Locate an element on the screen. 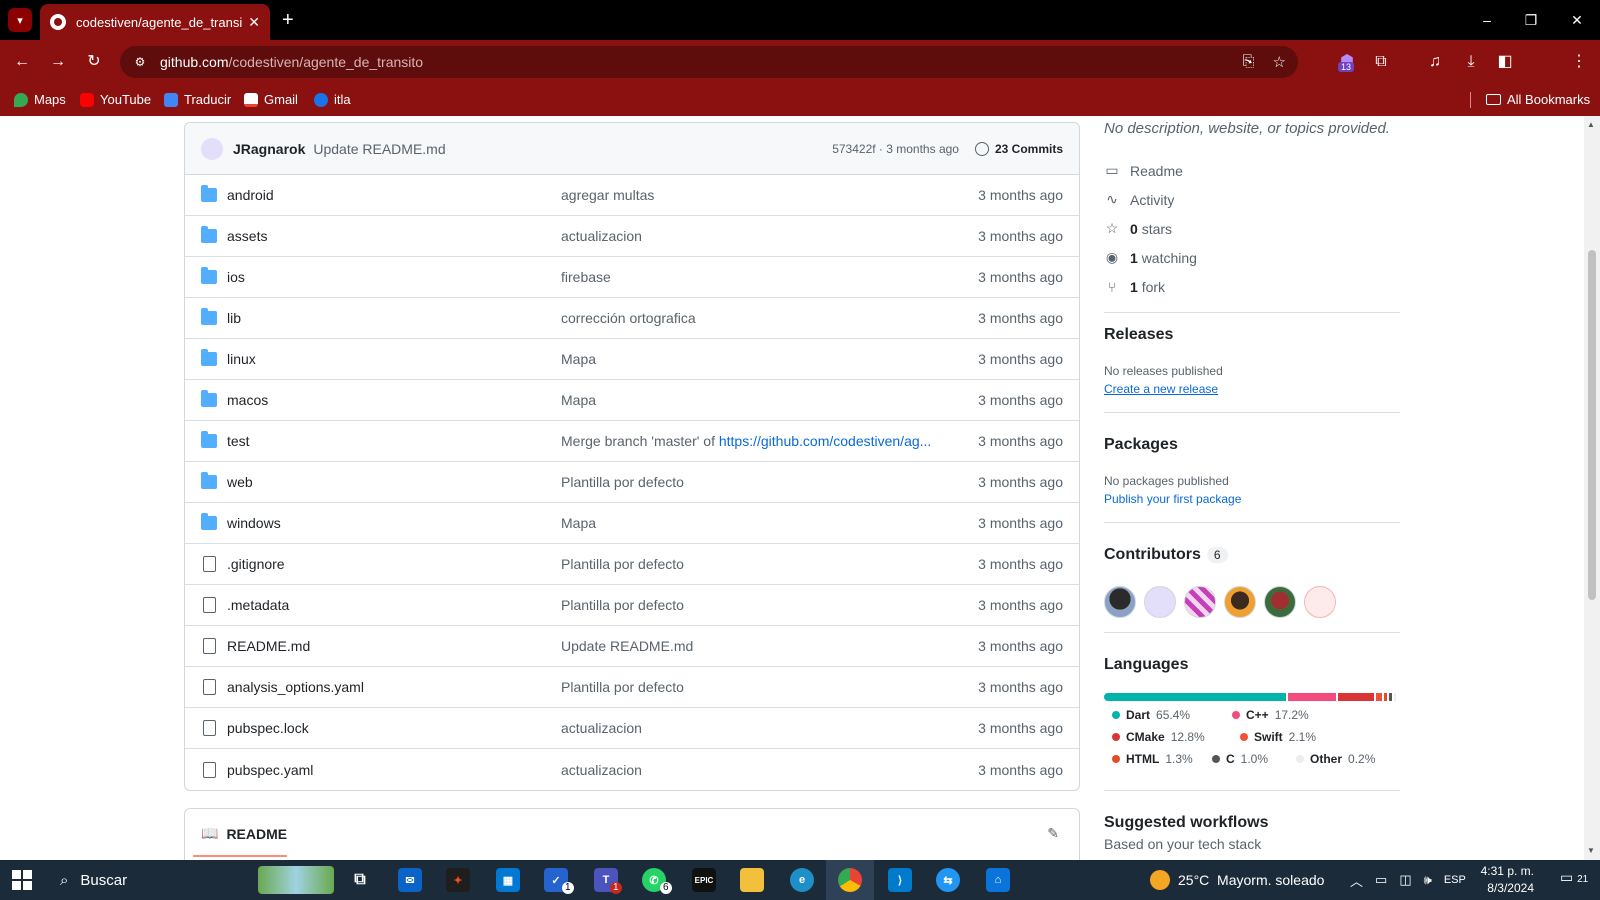  file-row: lib corrección ortografica 3 months ago is located at coordinates (632, 318).